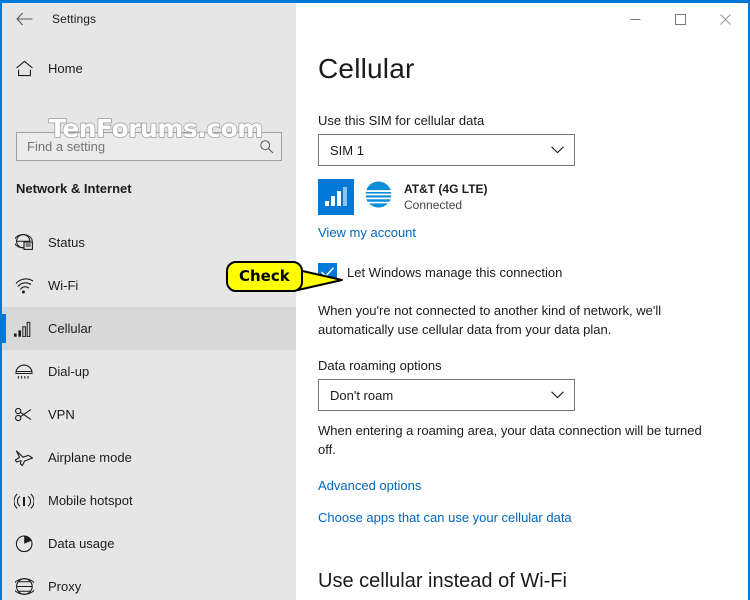 Image resolution: width=750 pixels, height=600 pixels. Describe the element at coordinates (366, 68) in the screenshot. I see `page-title: Cellular` at that location.